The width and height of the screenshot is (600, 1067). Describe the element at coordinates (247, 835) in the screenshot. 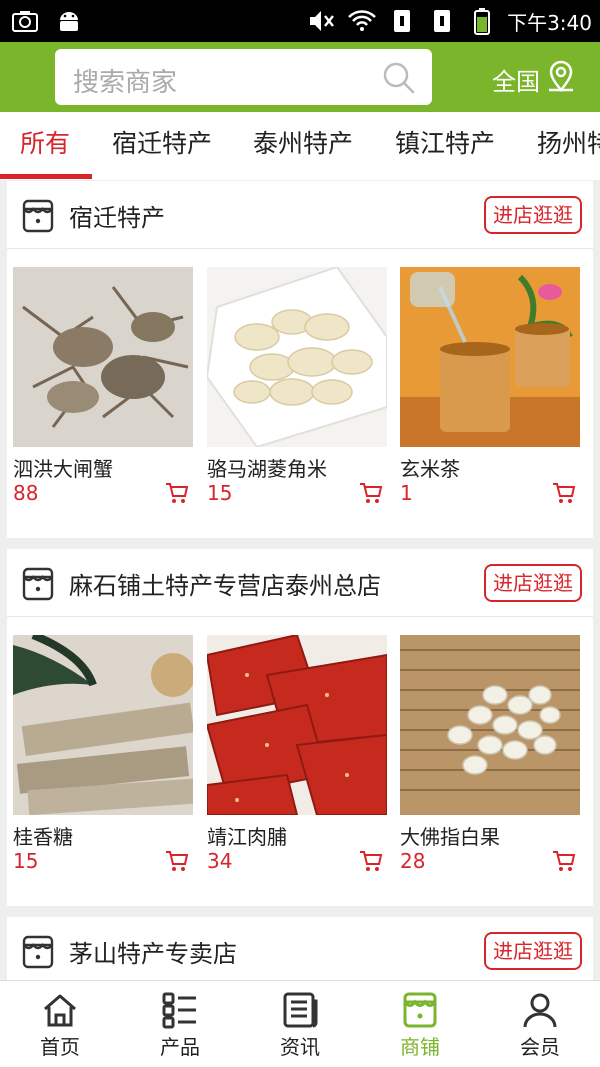

I see `product-name: 靖江肉脯` at that location.